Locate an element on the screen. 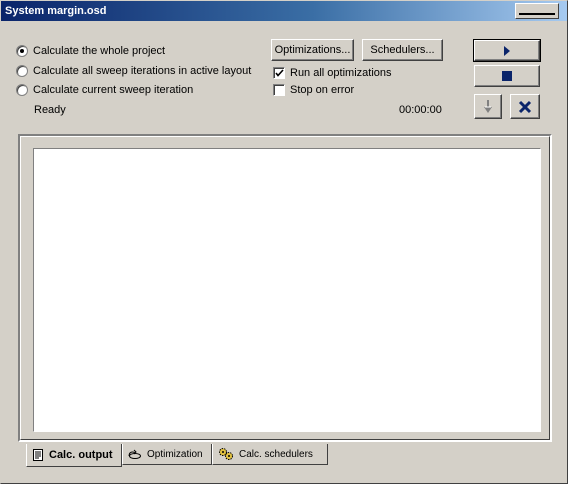  radio-calculate-whole-project: Calculate the whole project is located at coordinates (90, 51).